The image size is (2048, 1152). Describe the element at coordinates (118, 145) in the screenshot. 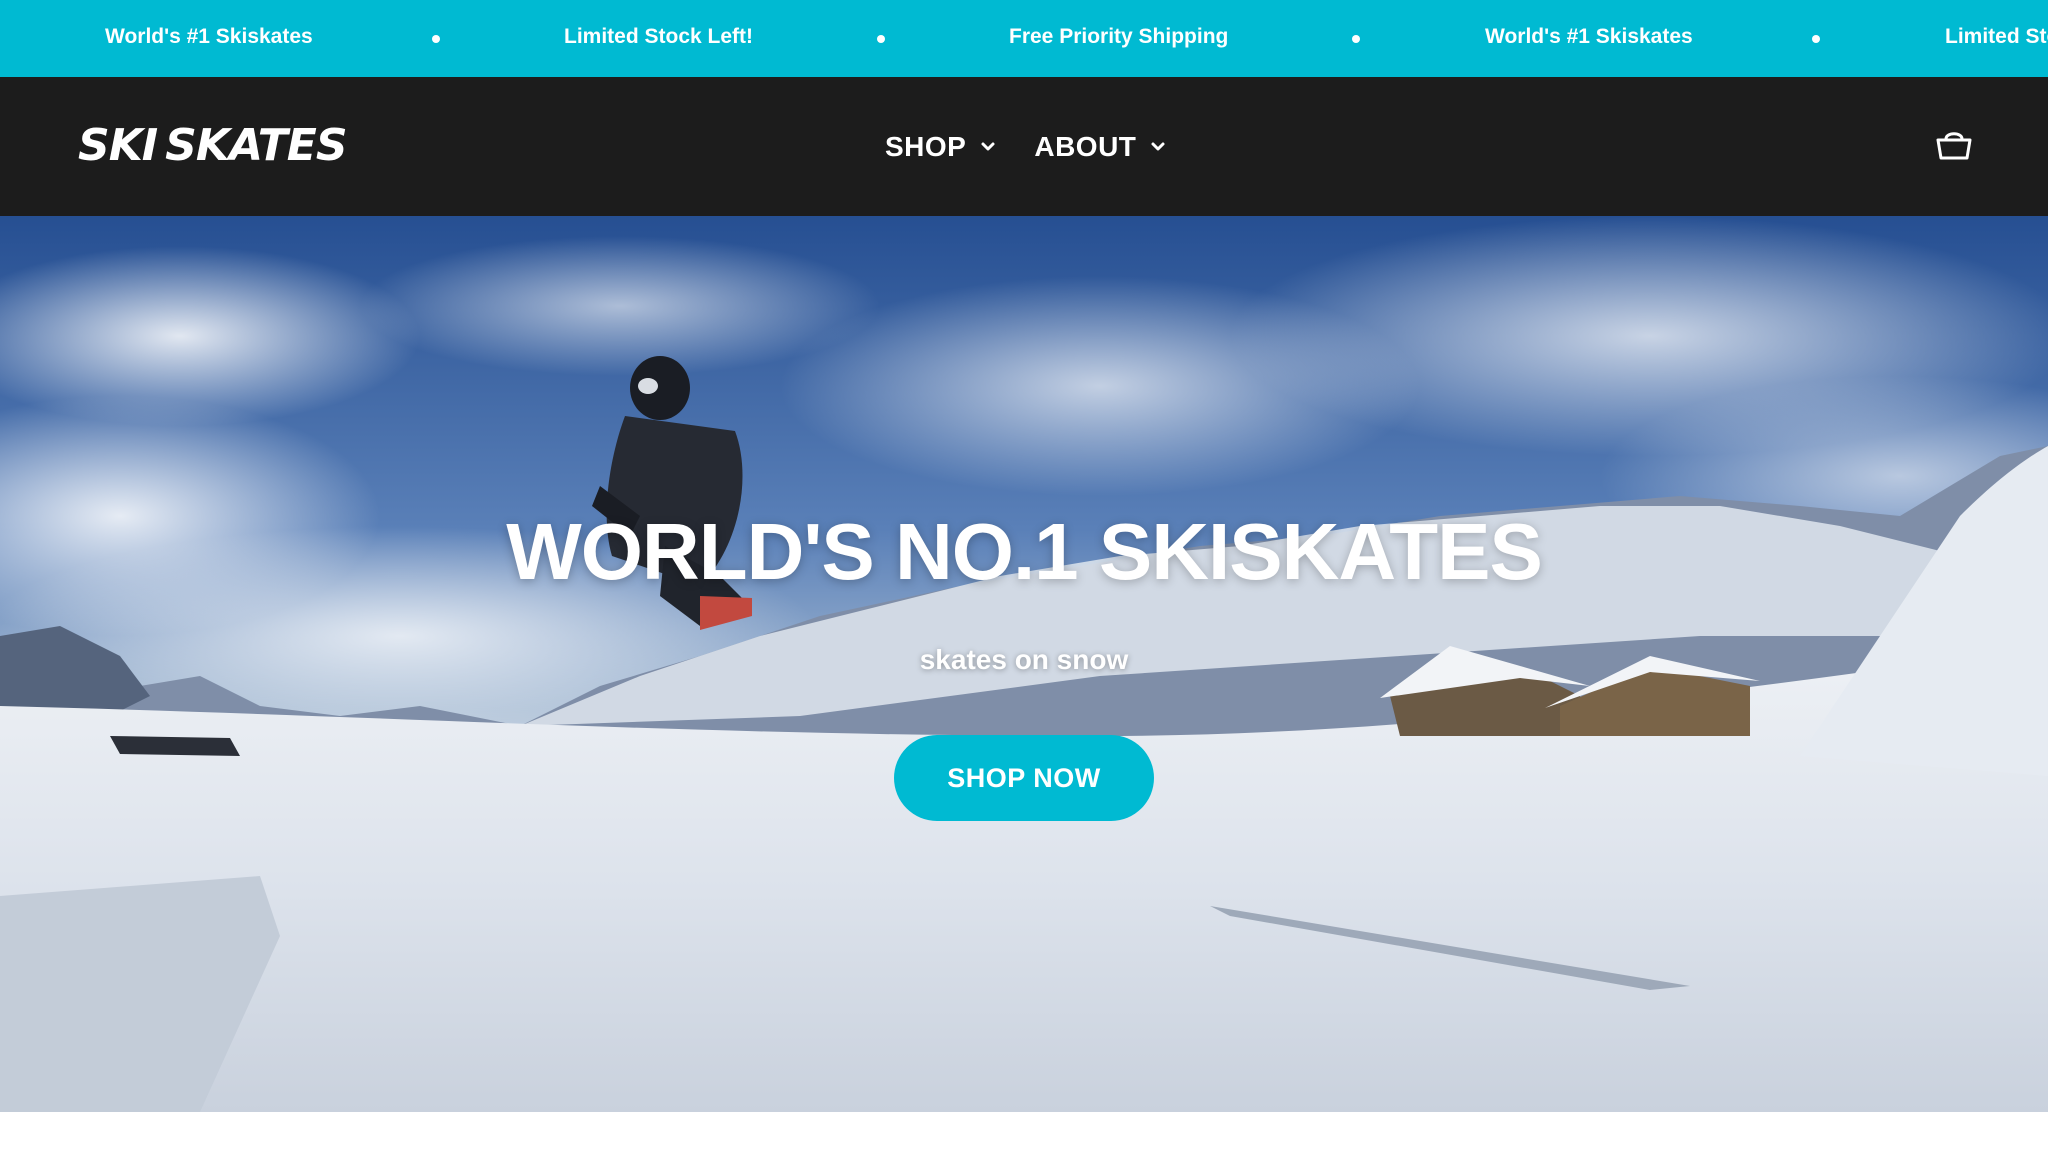

I see `logo-part-ski: SKI` at that location.